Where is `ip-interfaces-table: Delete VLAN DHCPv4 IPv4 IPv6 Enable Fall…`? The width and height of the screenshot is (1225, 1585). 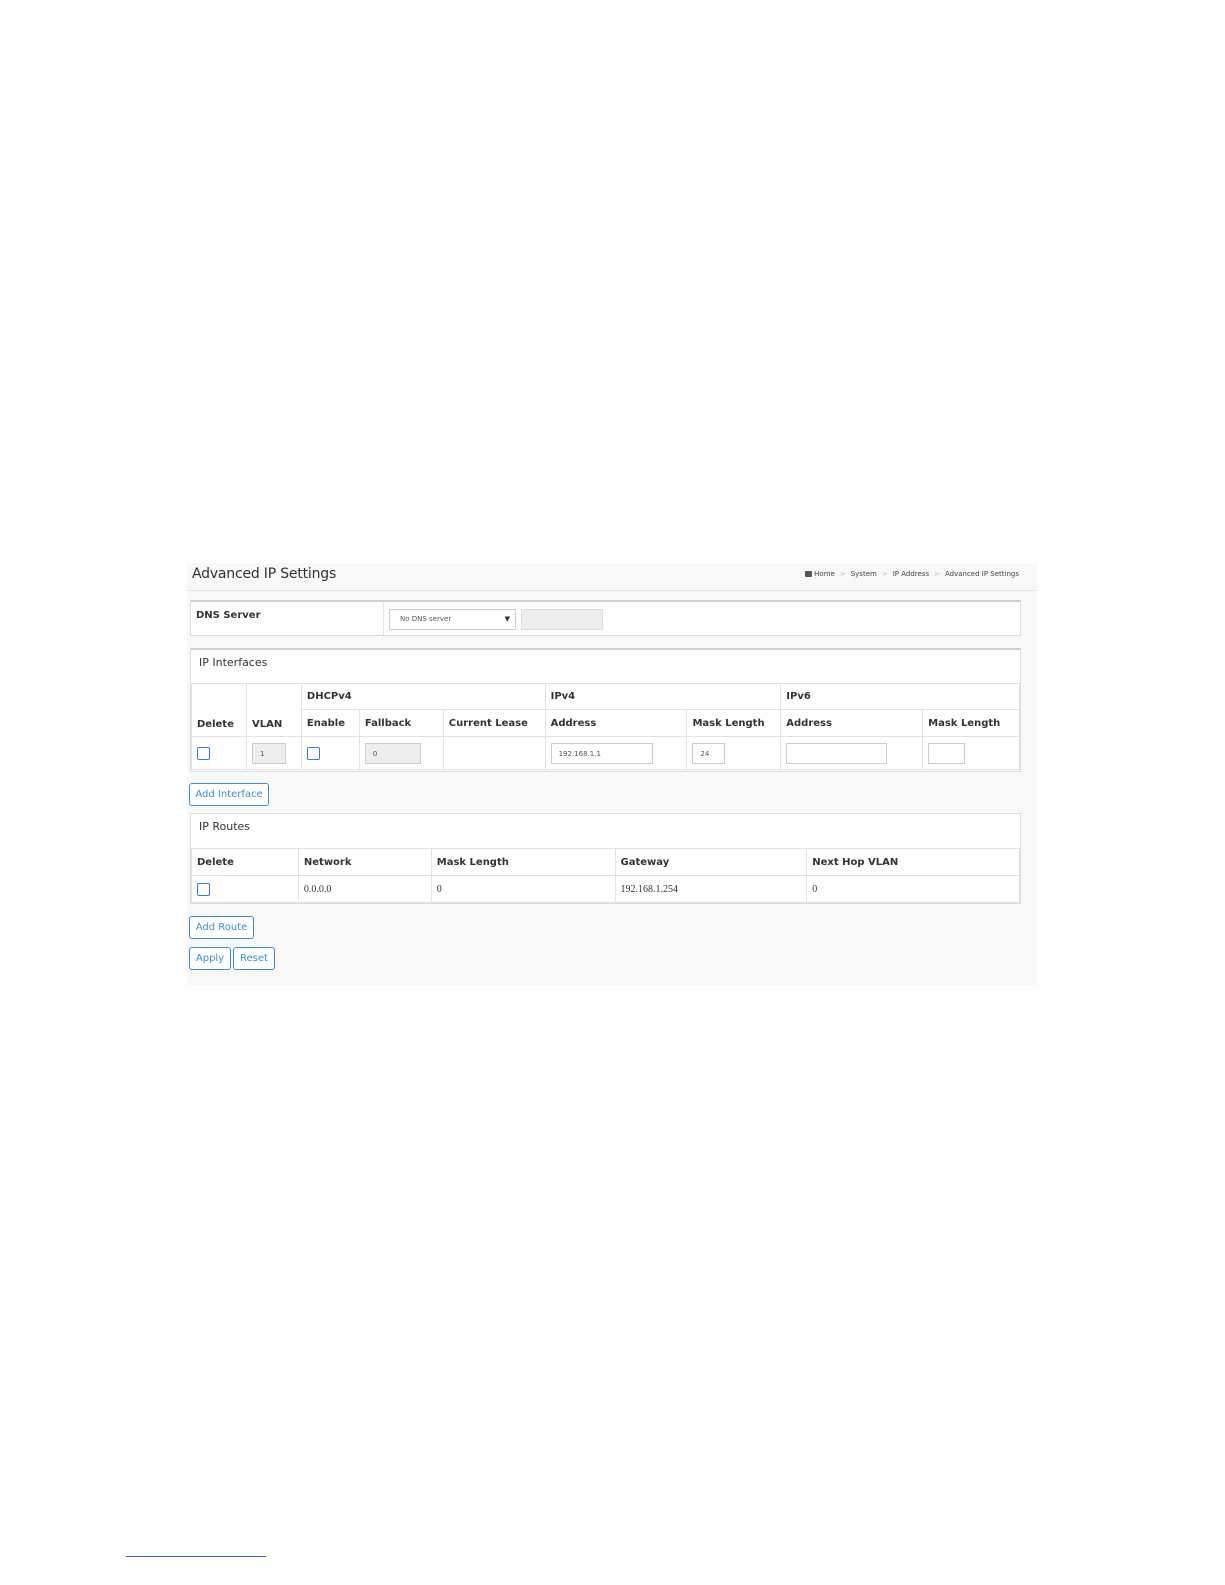
ip-interfaces-table: Delete VLAN DHCPv4 IPv4 IPv6 Enable Fall… is located at coordinates (605, 726).